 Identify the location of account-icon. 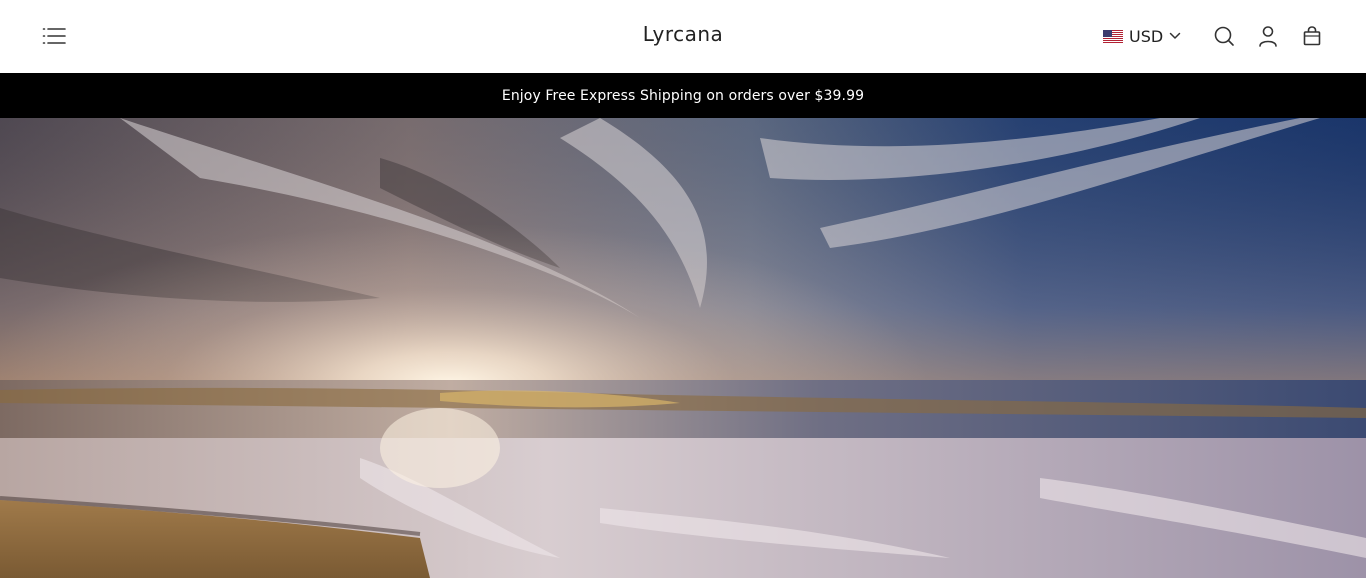
(1268, 36).